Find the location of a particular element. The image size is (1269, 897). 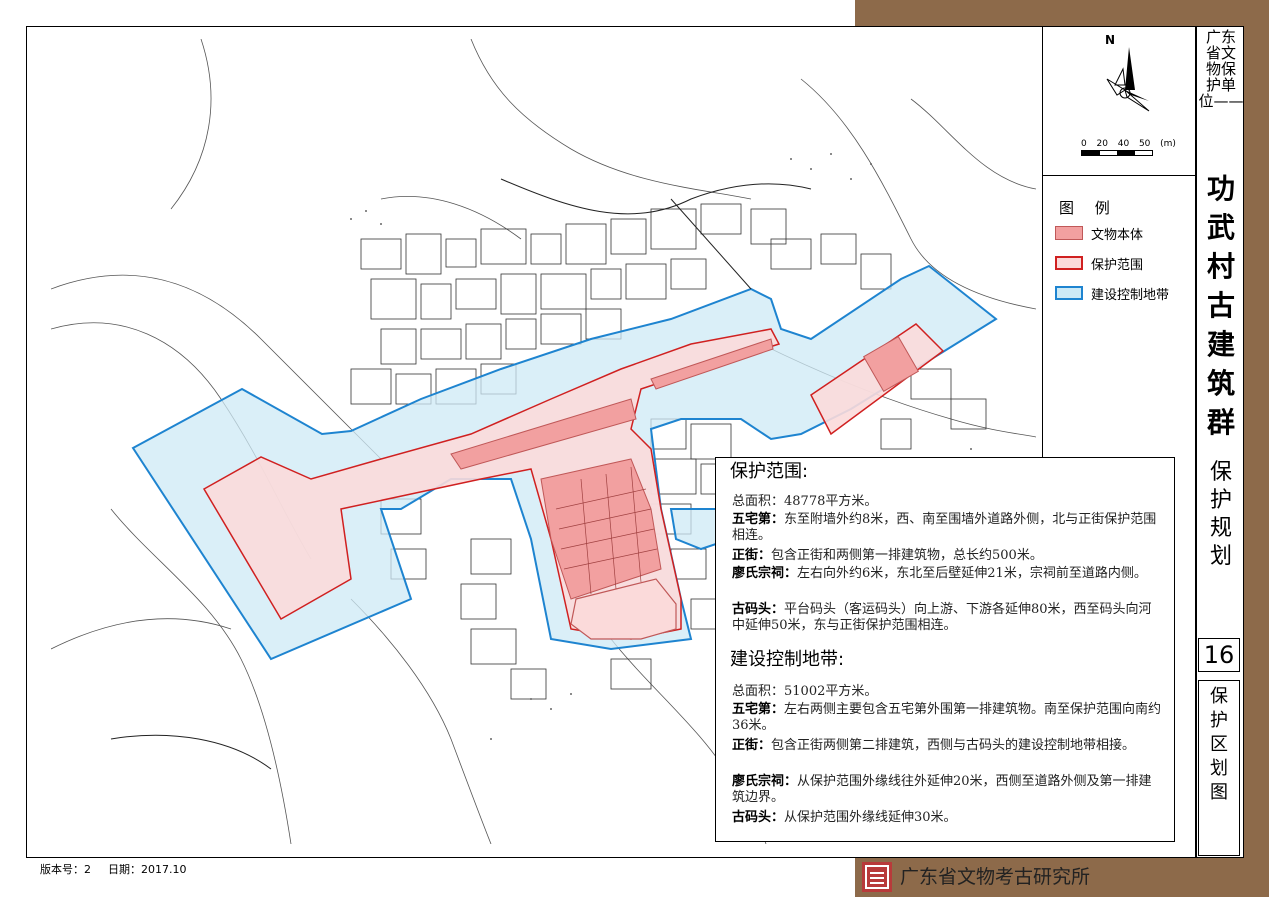

item-text: 包含正街两侧第二排建筑，西侧与古码头的建设控制地带相接。 is located at coordinates (953, 745).